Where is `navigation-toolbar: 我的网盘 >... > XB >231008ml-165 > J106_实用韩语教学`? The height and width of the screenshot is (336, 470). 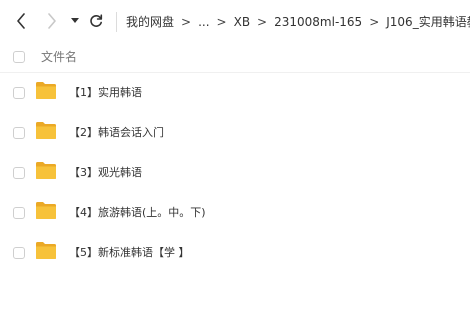 navigation-toolbar: 我的网盘 >... > XB >231008ml-165 > J106_实用韩语教学 is located at coordinates (235, 21).